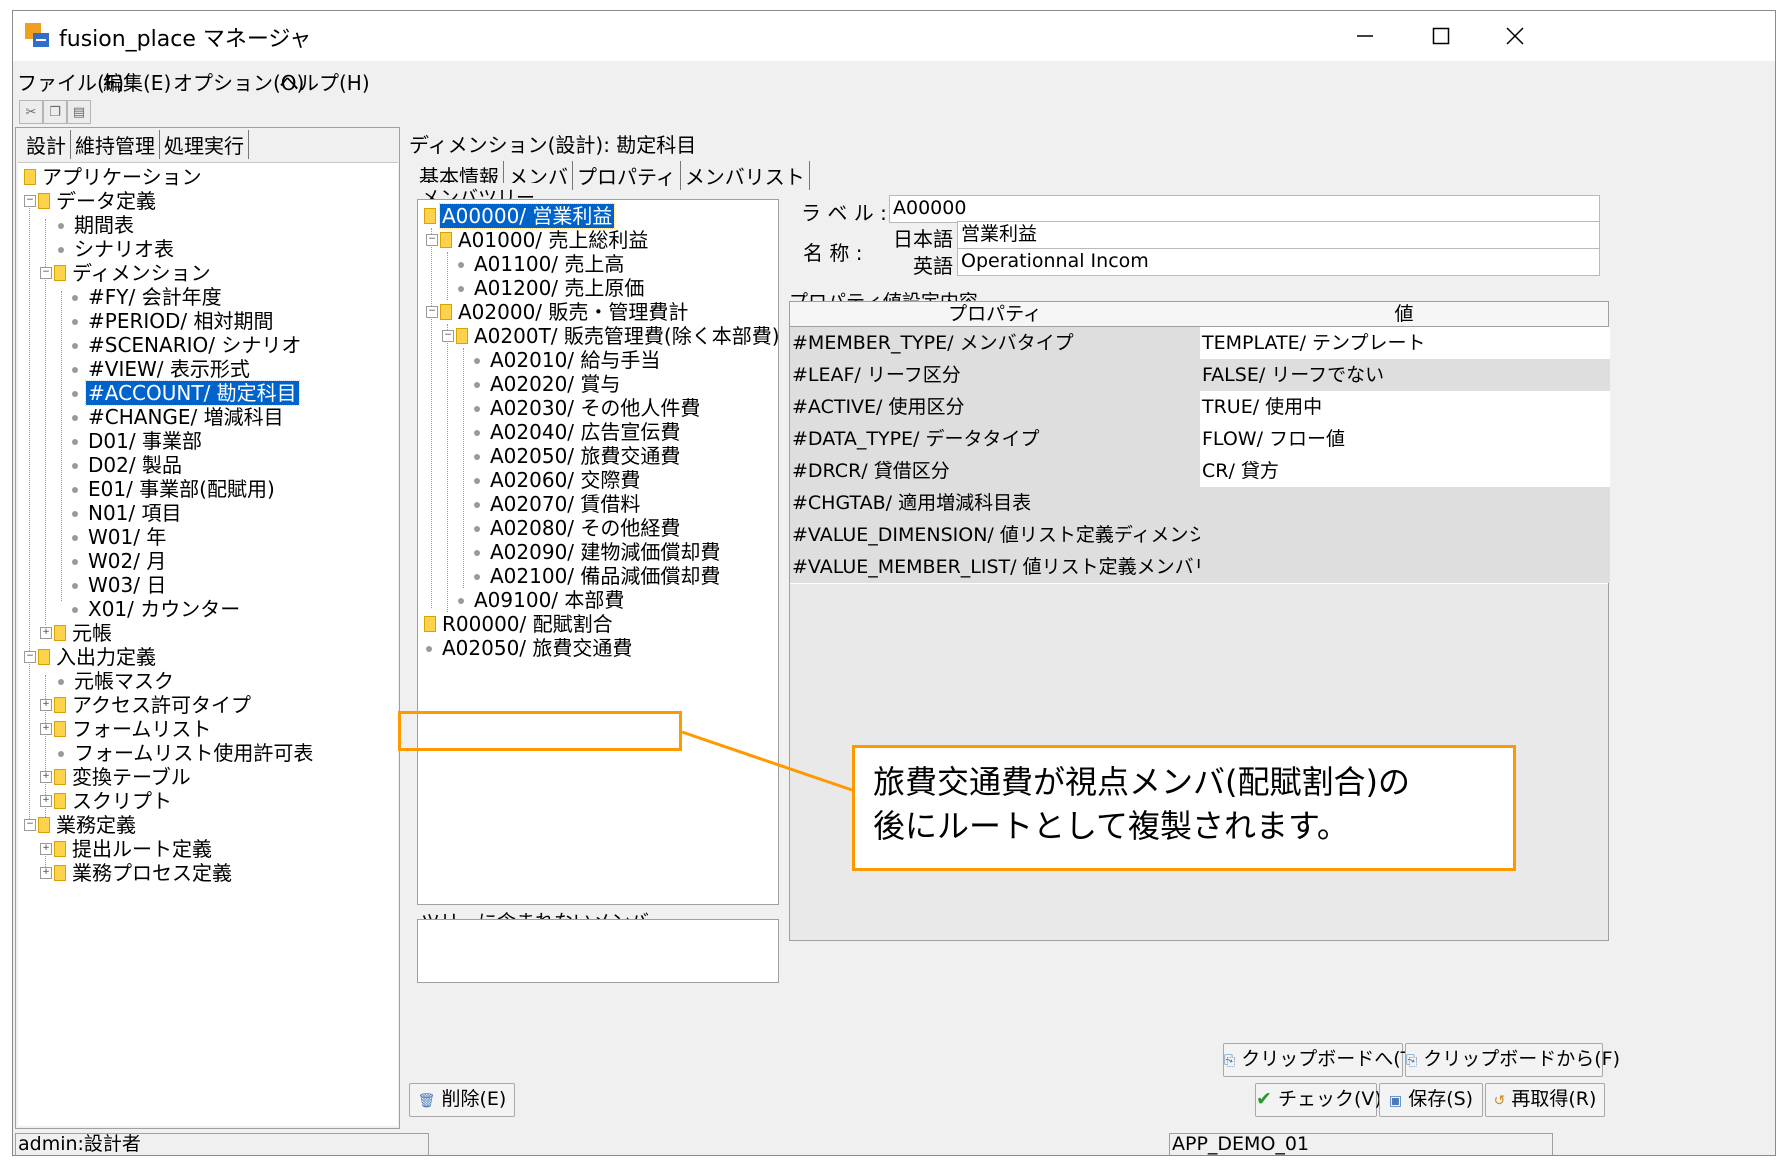 The height and width of the screenshot is (1165, 1790). Describe the element at coordinates (767, 761) in the screenshot. I see `callout-connector` at that location.